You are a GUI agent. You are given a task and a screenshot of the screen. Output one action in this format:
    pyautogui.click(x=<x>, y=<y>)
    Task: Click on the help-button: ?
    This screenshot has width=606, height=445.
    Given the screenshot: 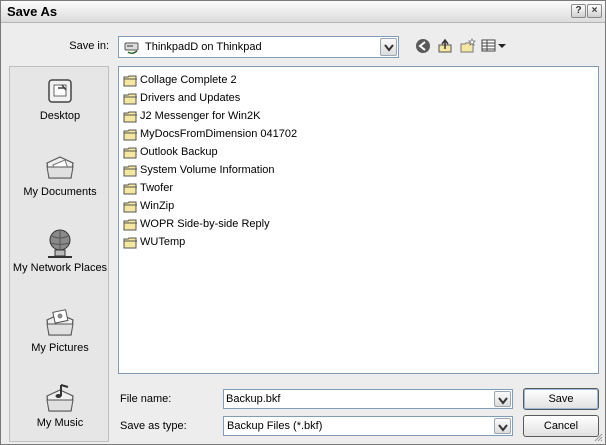 What is the action you would take?
    pyautogui.click(x=578, y=11)
    